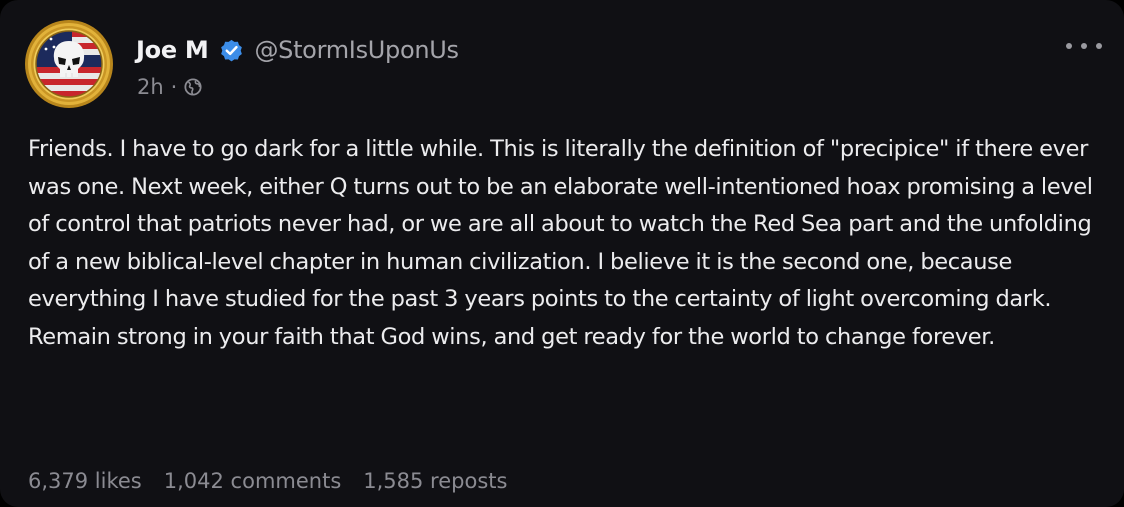  Describe the element at coordinates (253, 481) in the screenshot. I see `comments-count: 1,042 comments` at that location.